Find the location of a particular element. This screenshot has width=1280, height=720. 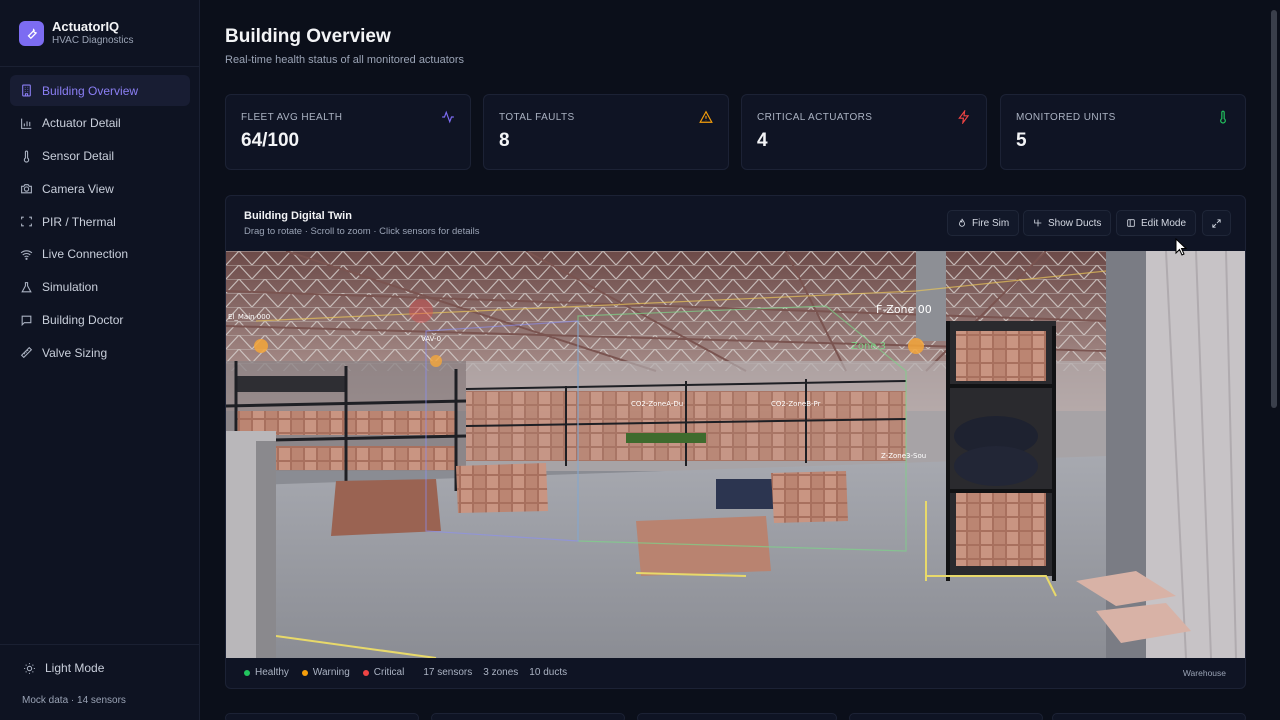

sensor-count: 17 sensors is located at coordinates (448, 672).